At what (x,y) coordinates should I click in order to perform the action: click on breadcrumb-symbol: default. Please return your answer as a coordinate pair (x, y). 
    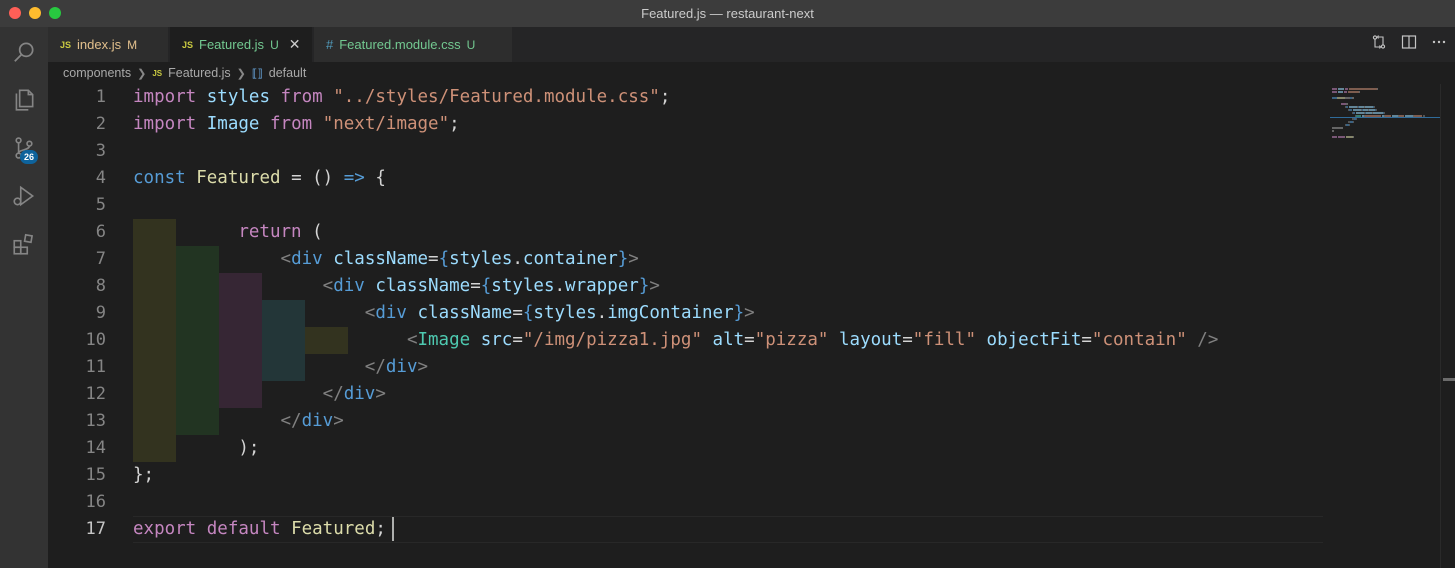
    Looking at the image, I should click on (288, 73).